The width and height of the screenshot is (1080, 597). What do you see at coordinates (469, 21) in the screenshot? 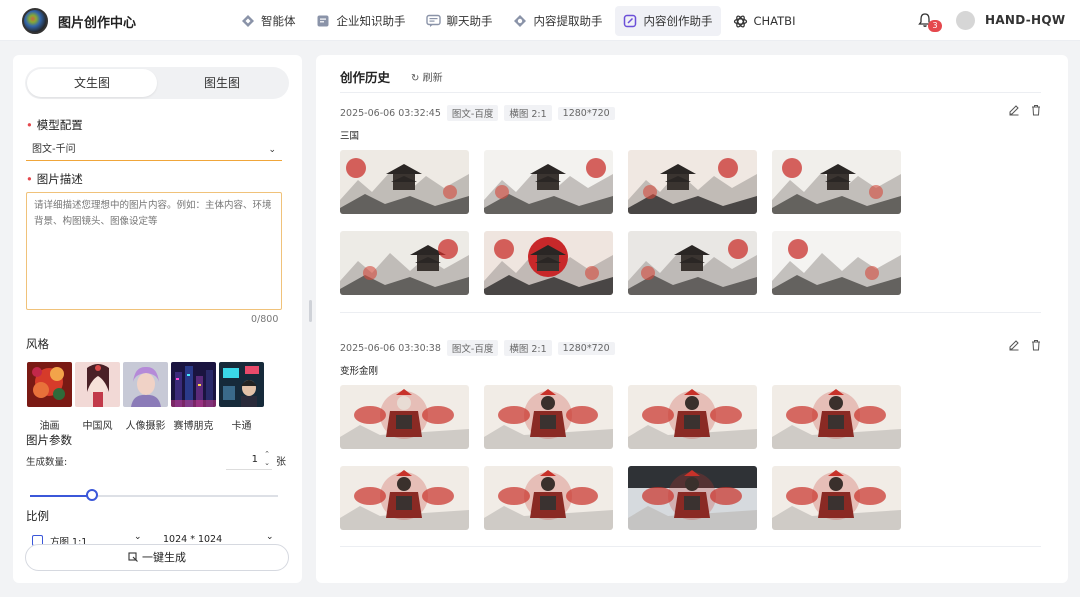
I see `nav-label: 聊天助手` at bounding box center [469, 21].